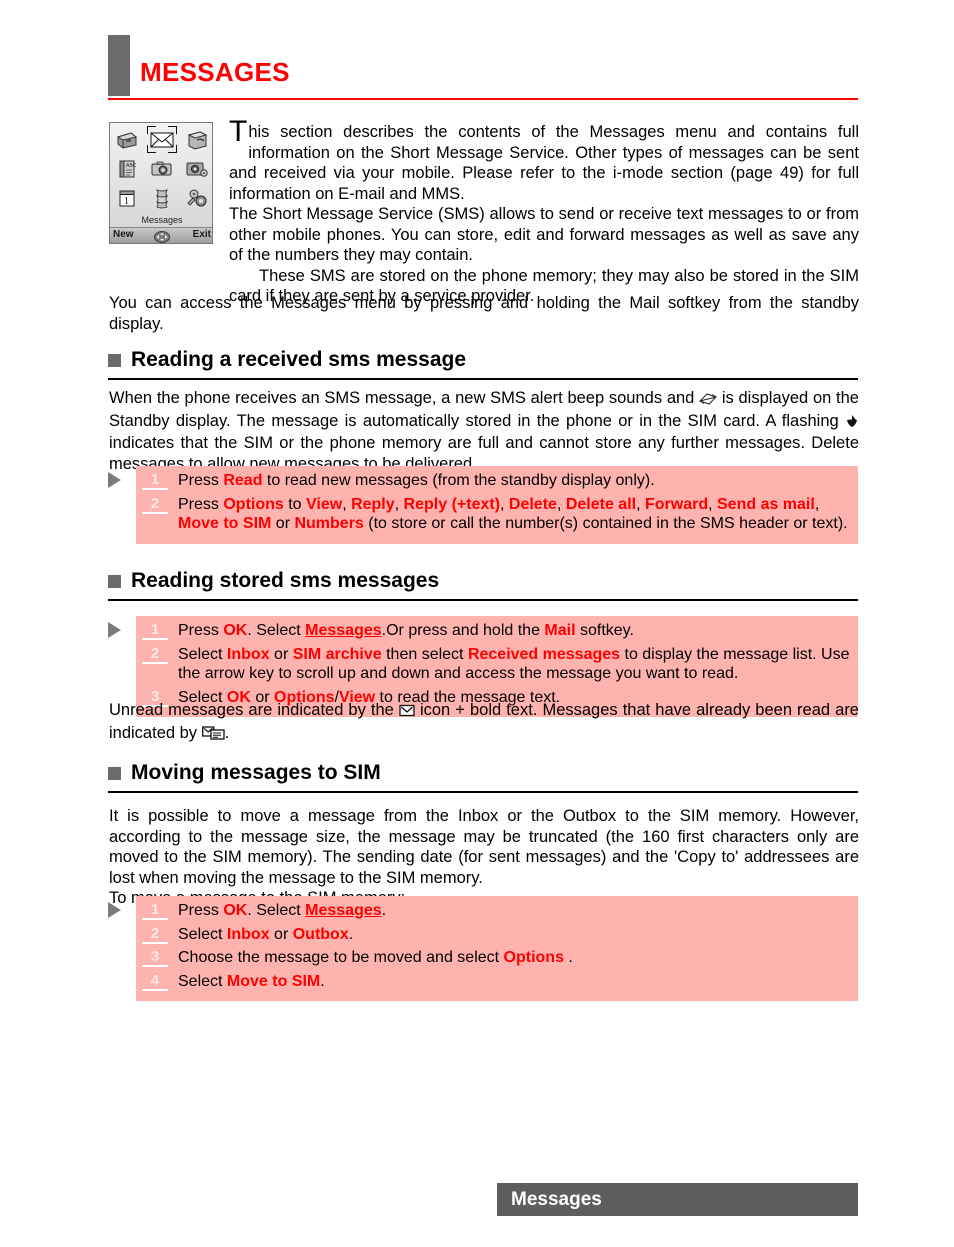  I want to click on step-item: 2 Select Inbox or Outbox., so click(497, 935).